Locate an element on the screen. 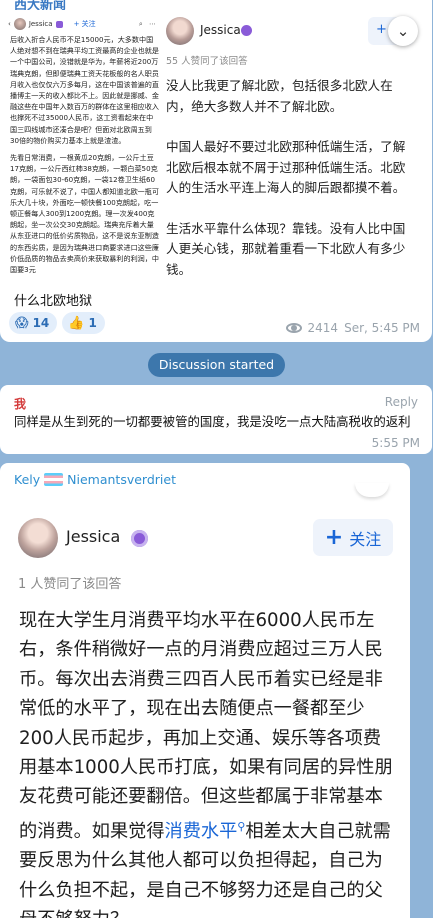  comment-sender: 我 is located at coordinates (20, 404).